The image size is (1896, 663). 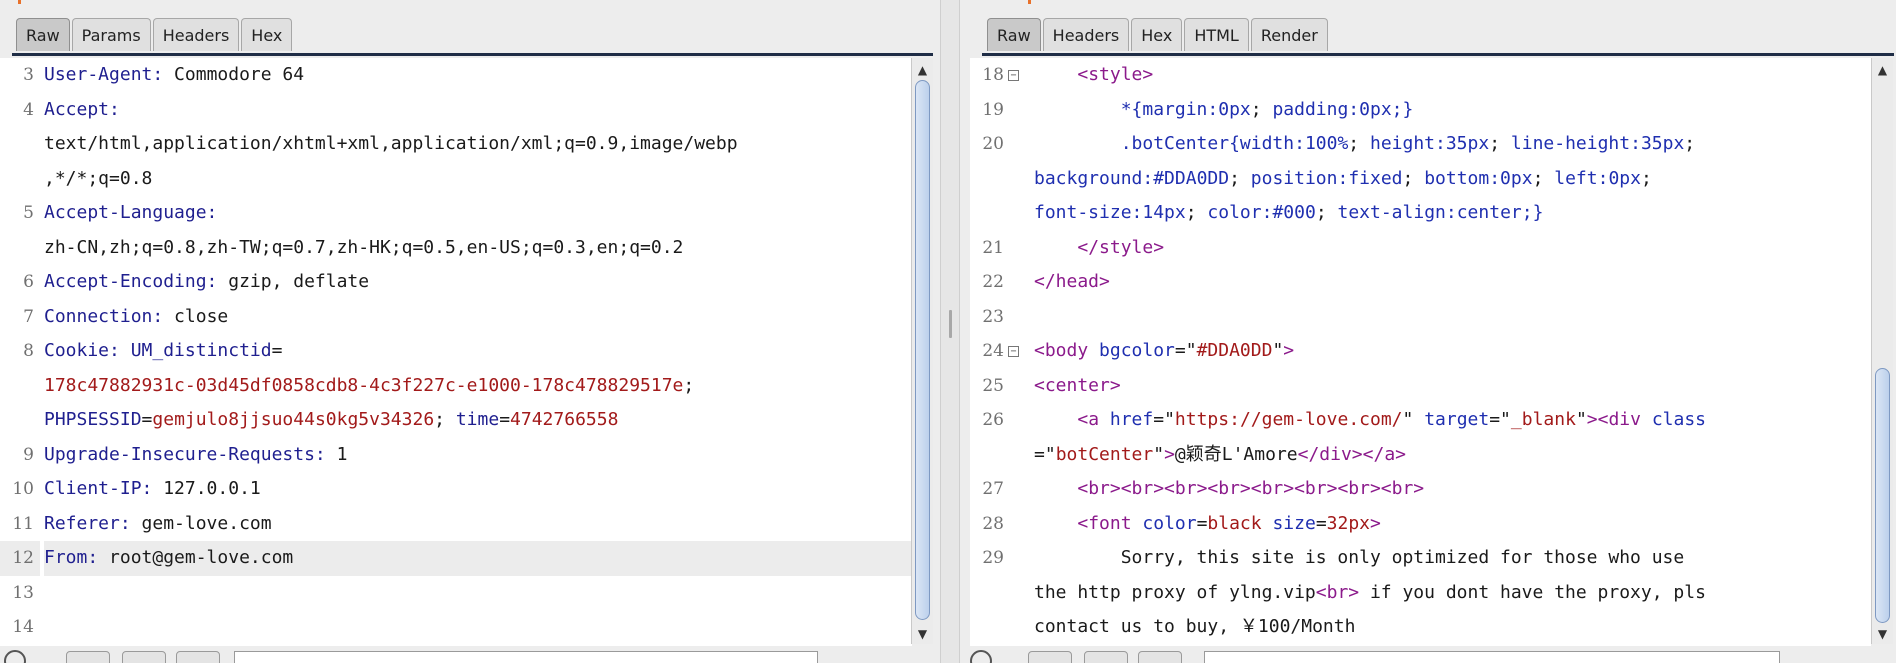 What do you see at coordinates (1169, 454) in the screenshot?
I see `code-token: >` at bounding box center [1169, 454].